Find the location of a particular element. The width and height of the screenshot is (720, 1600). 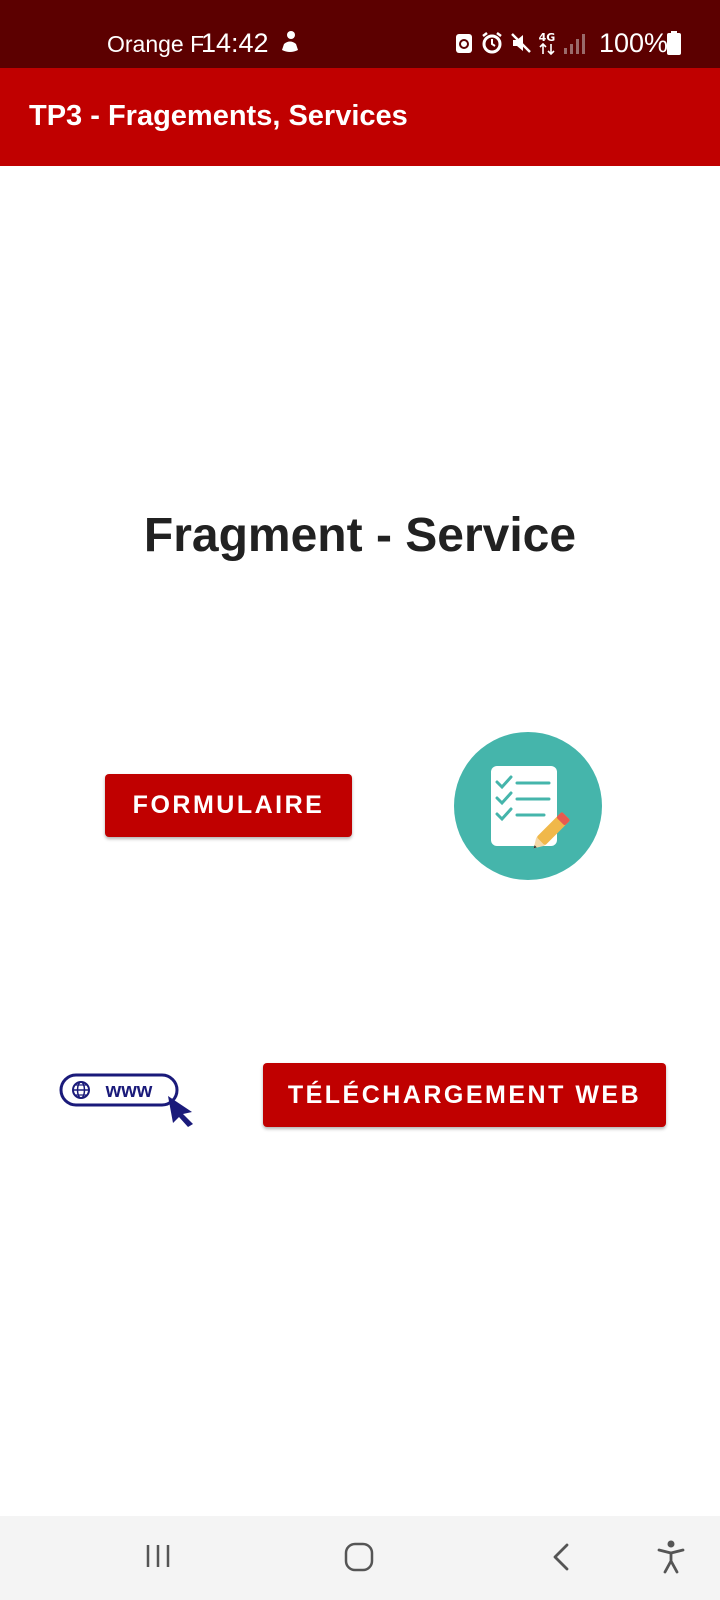

back-icon is located at coordinates (561, 1557).